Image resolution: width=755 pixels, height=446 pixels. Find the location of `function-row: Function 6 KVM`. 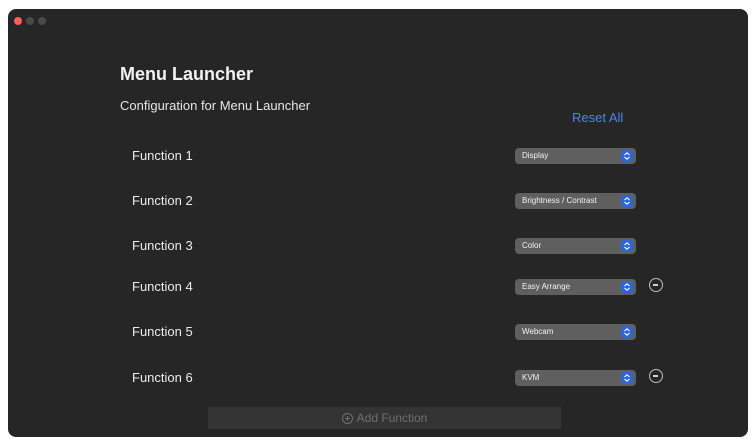

function-row: Function 6 KVM is located at coordinates (378, 379).